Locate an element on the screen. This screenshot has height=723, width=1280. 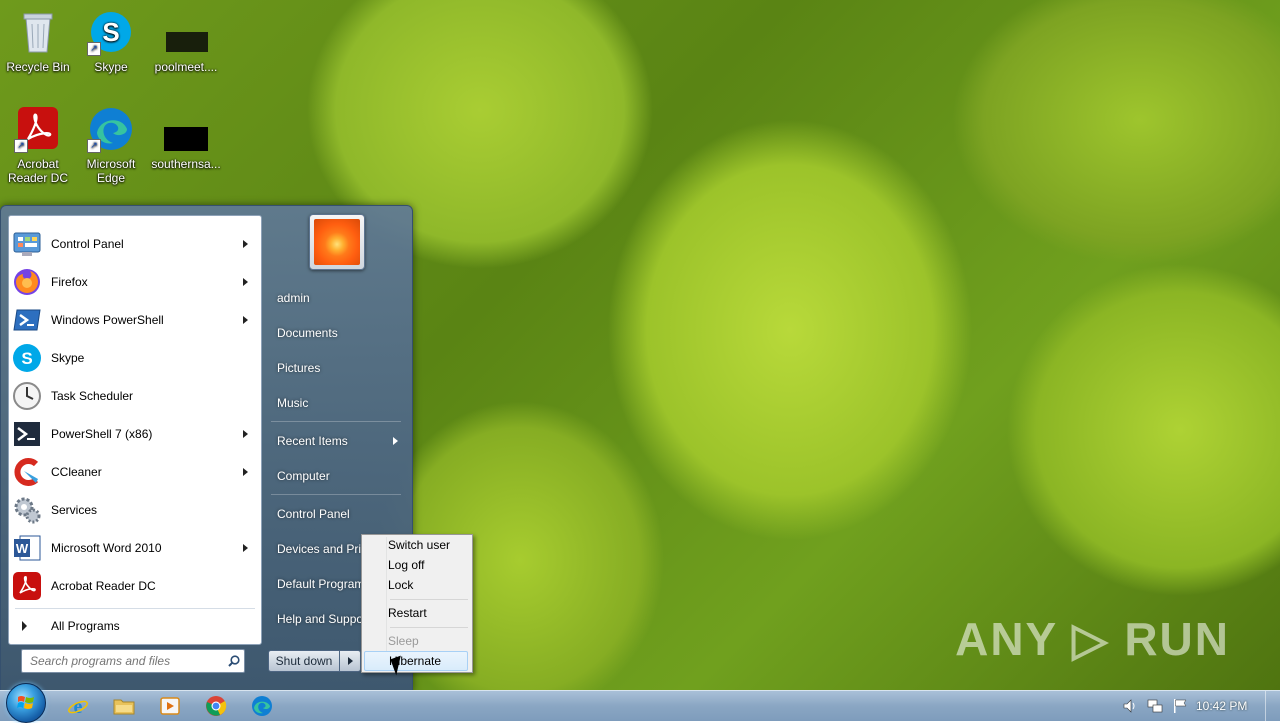
taskbar-file-explorer is located at coordinates (124, 706).